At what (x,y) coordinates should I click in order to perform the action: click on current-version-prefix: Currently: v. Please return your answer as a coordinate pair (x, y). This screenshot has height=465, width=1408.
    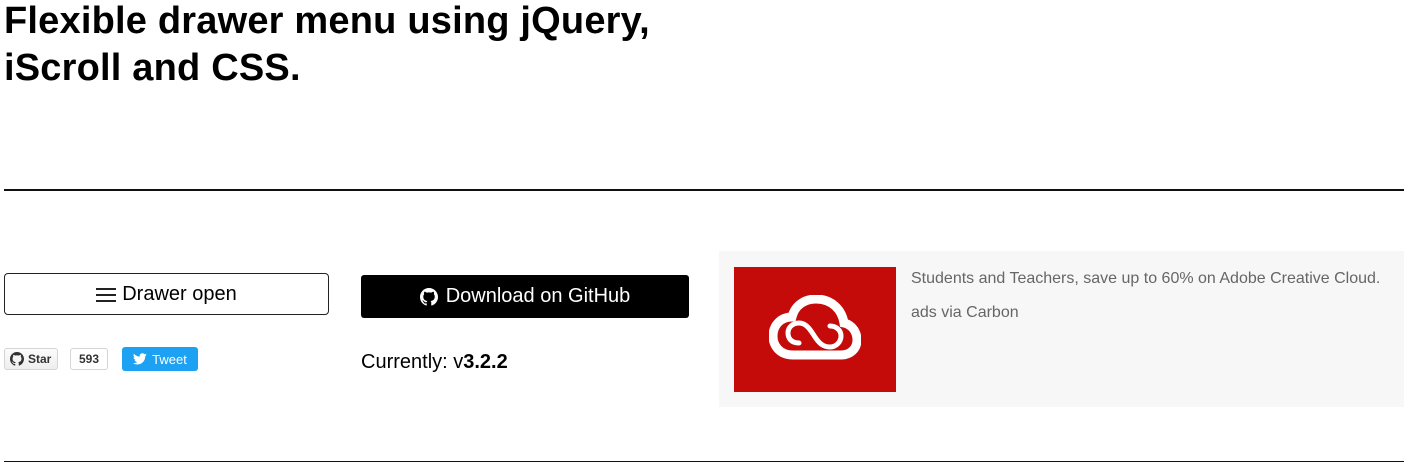
    Looking at the image, I should click on (412, 362).